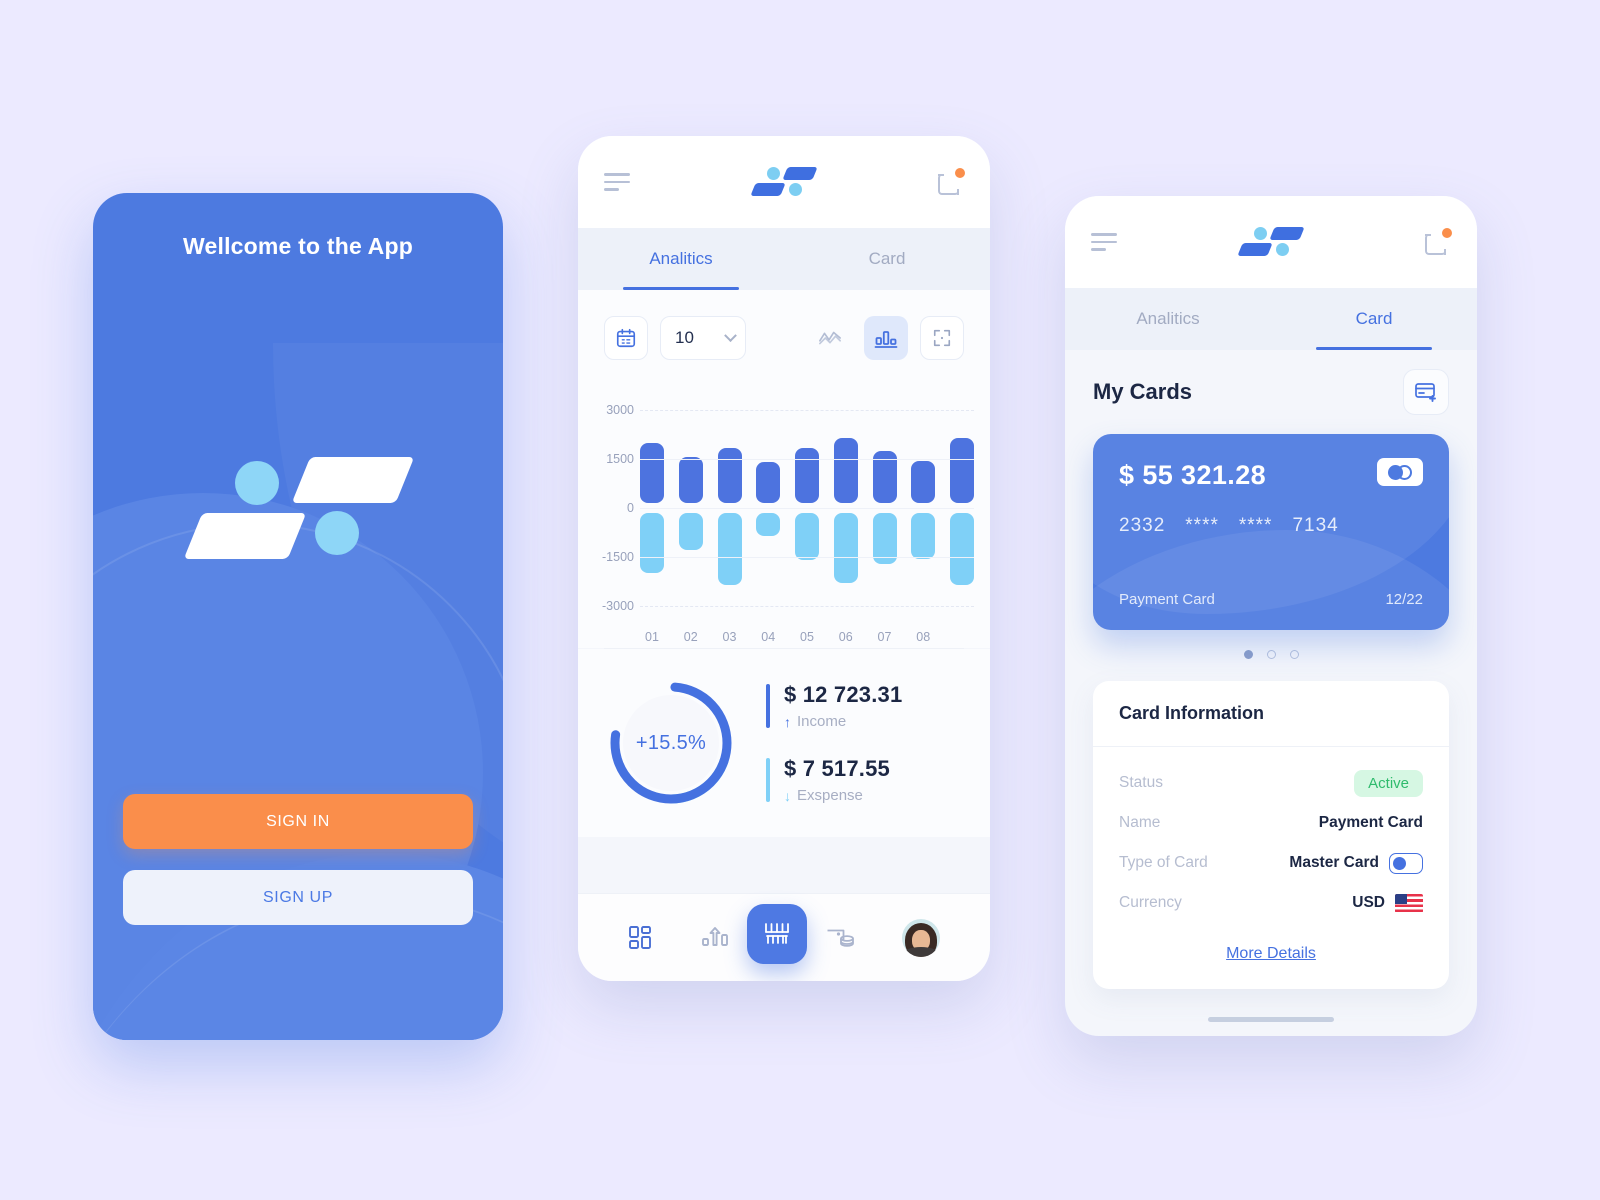 The height and width of the screenshot is (1200, 1600). Describe the element at coordinates (652, 637) in the screenshot. I see `chart-x-tick: 01` at that location.